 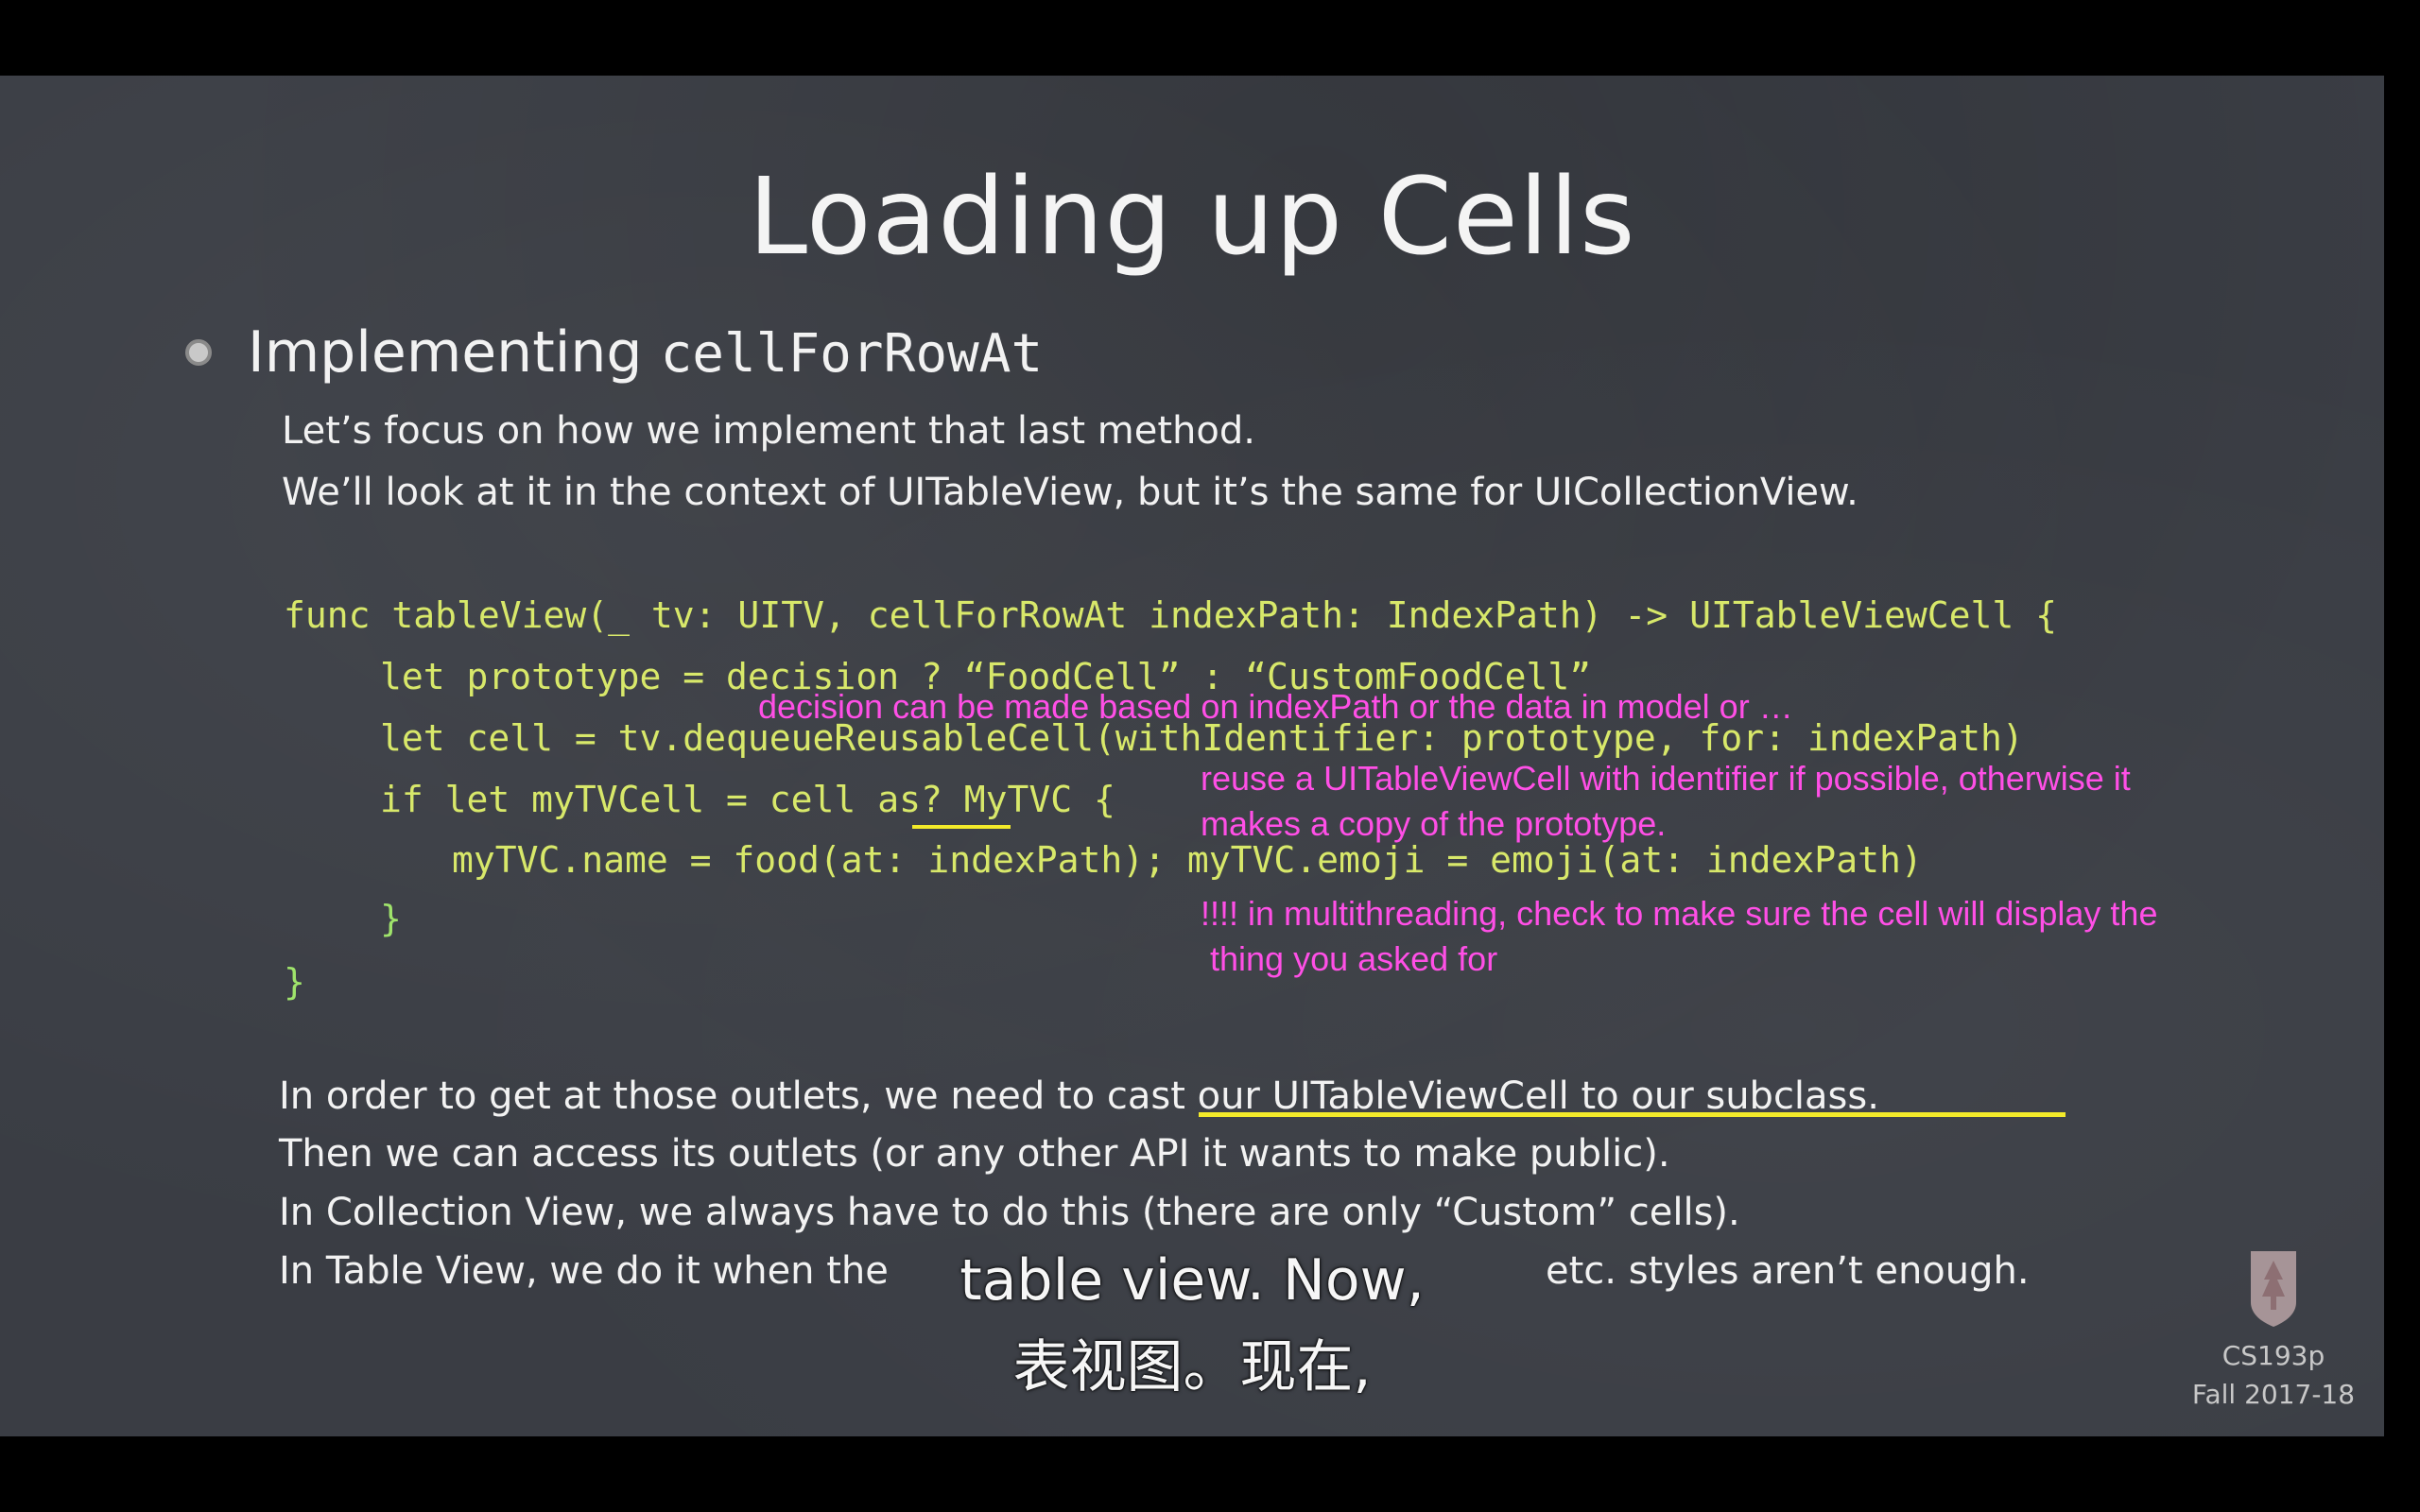 What do you see at coordinates (294, 982) in the screenshot?
I see `code-line-7: }` at bounding box center [294, 982].